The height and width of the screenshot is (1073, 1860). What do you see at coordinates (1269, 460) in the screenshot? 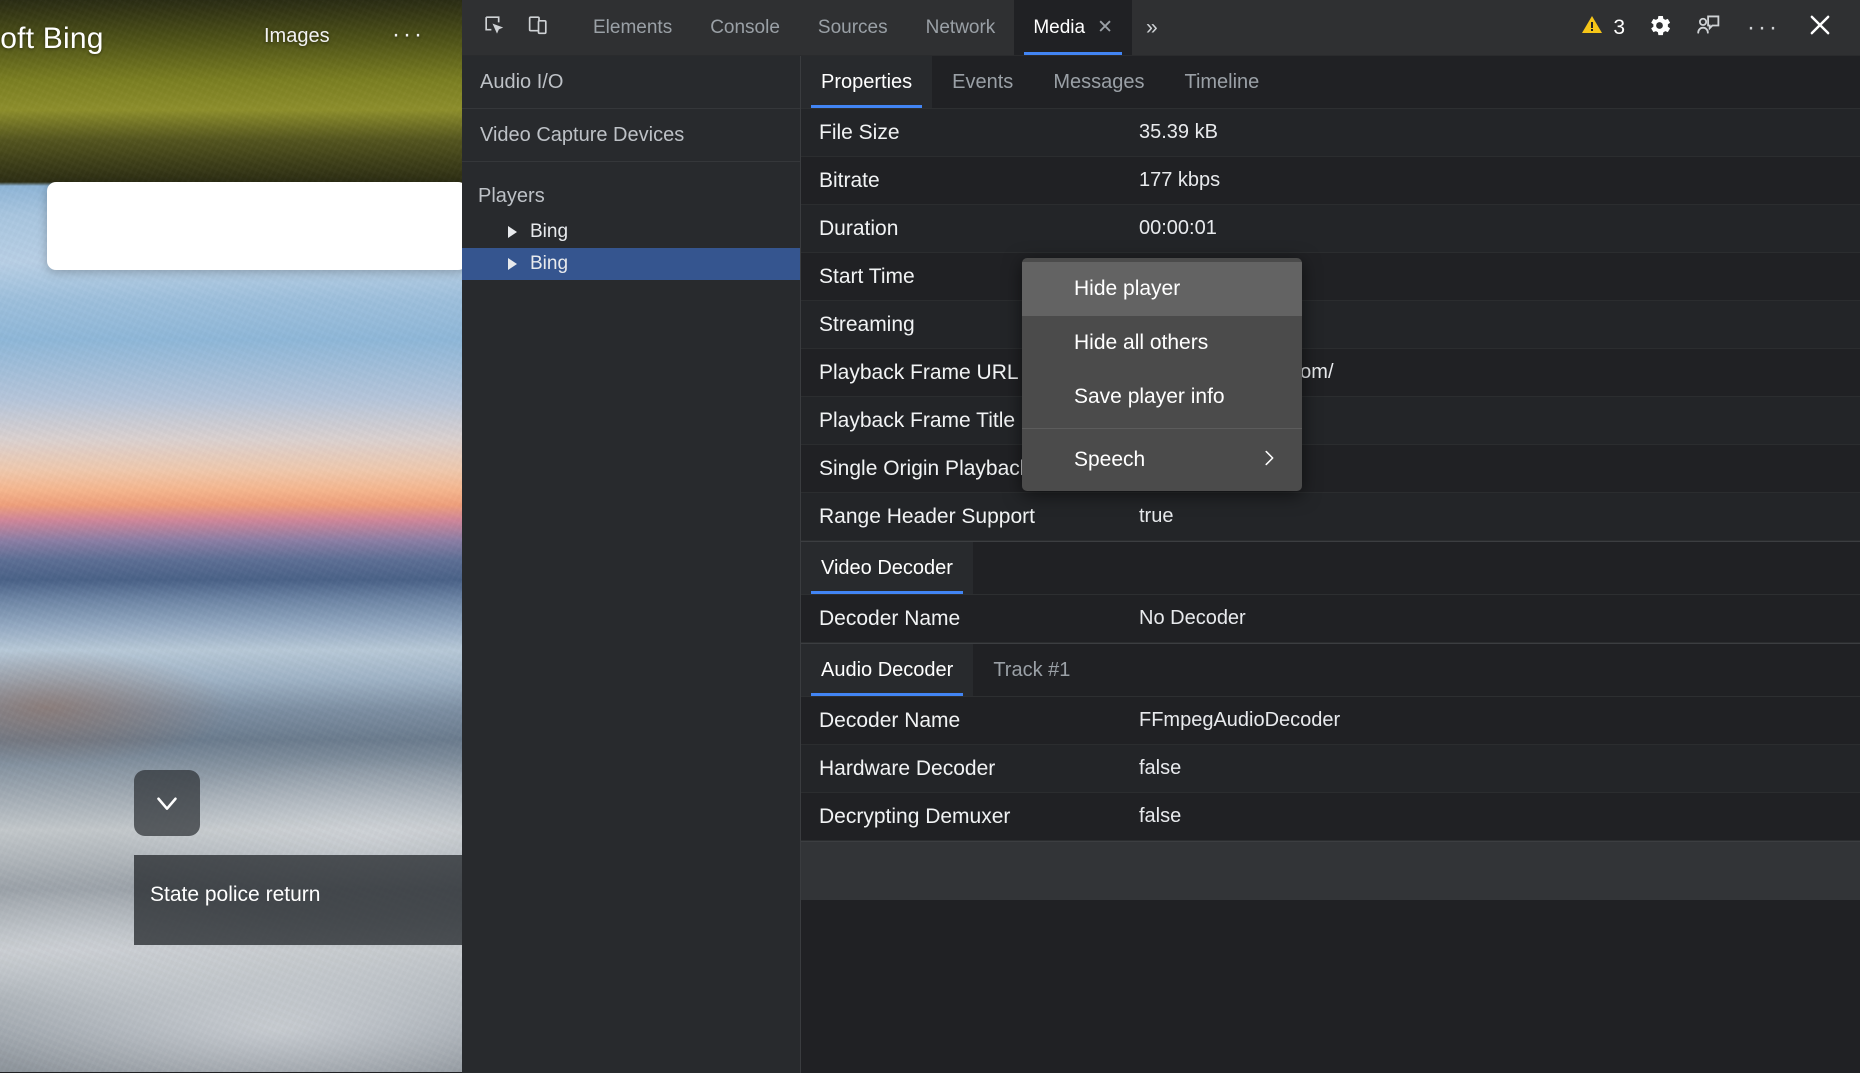
I see `chevron-right-icon` at bounding box center [1269, 460].